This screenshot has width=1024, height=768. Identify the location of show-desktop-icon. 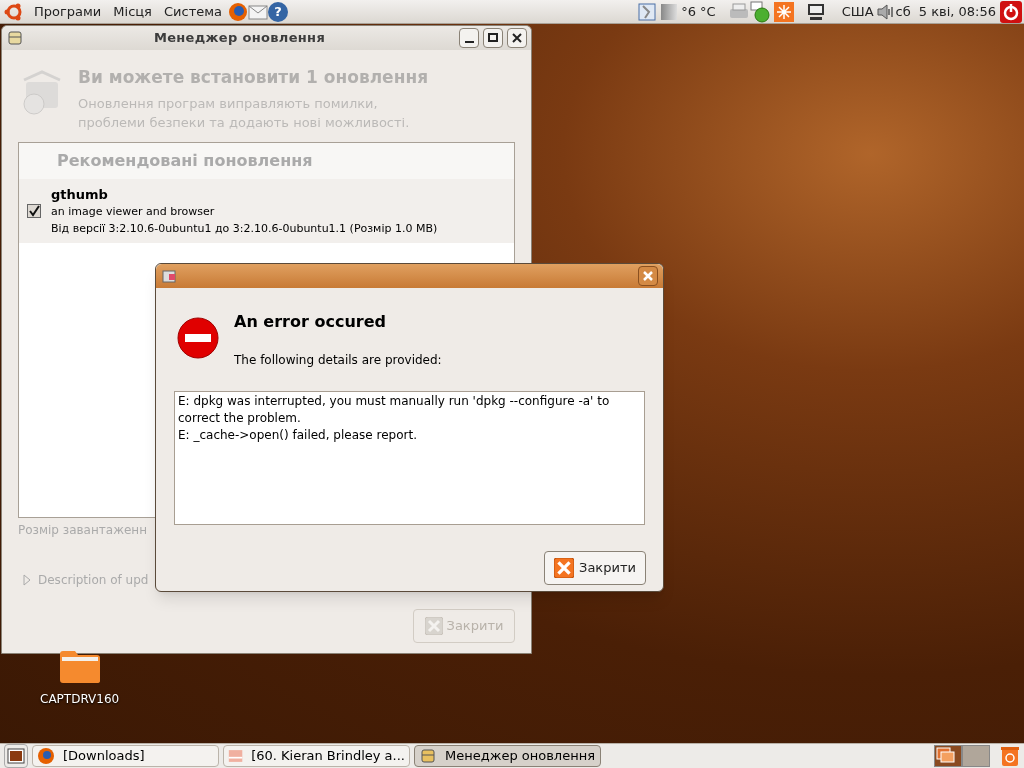
(16, 756).